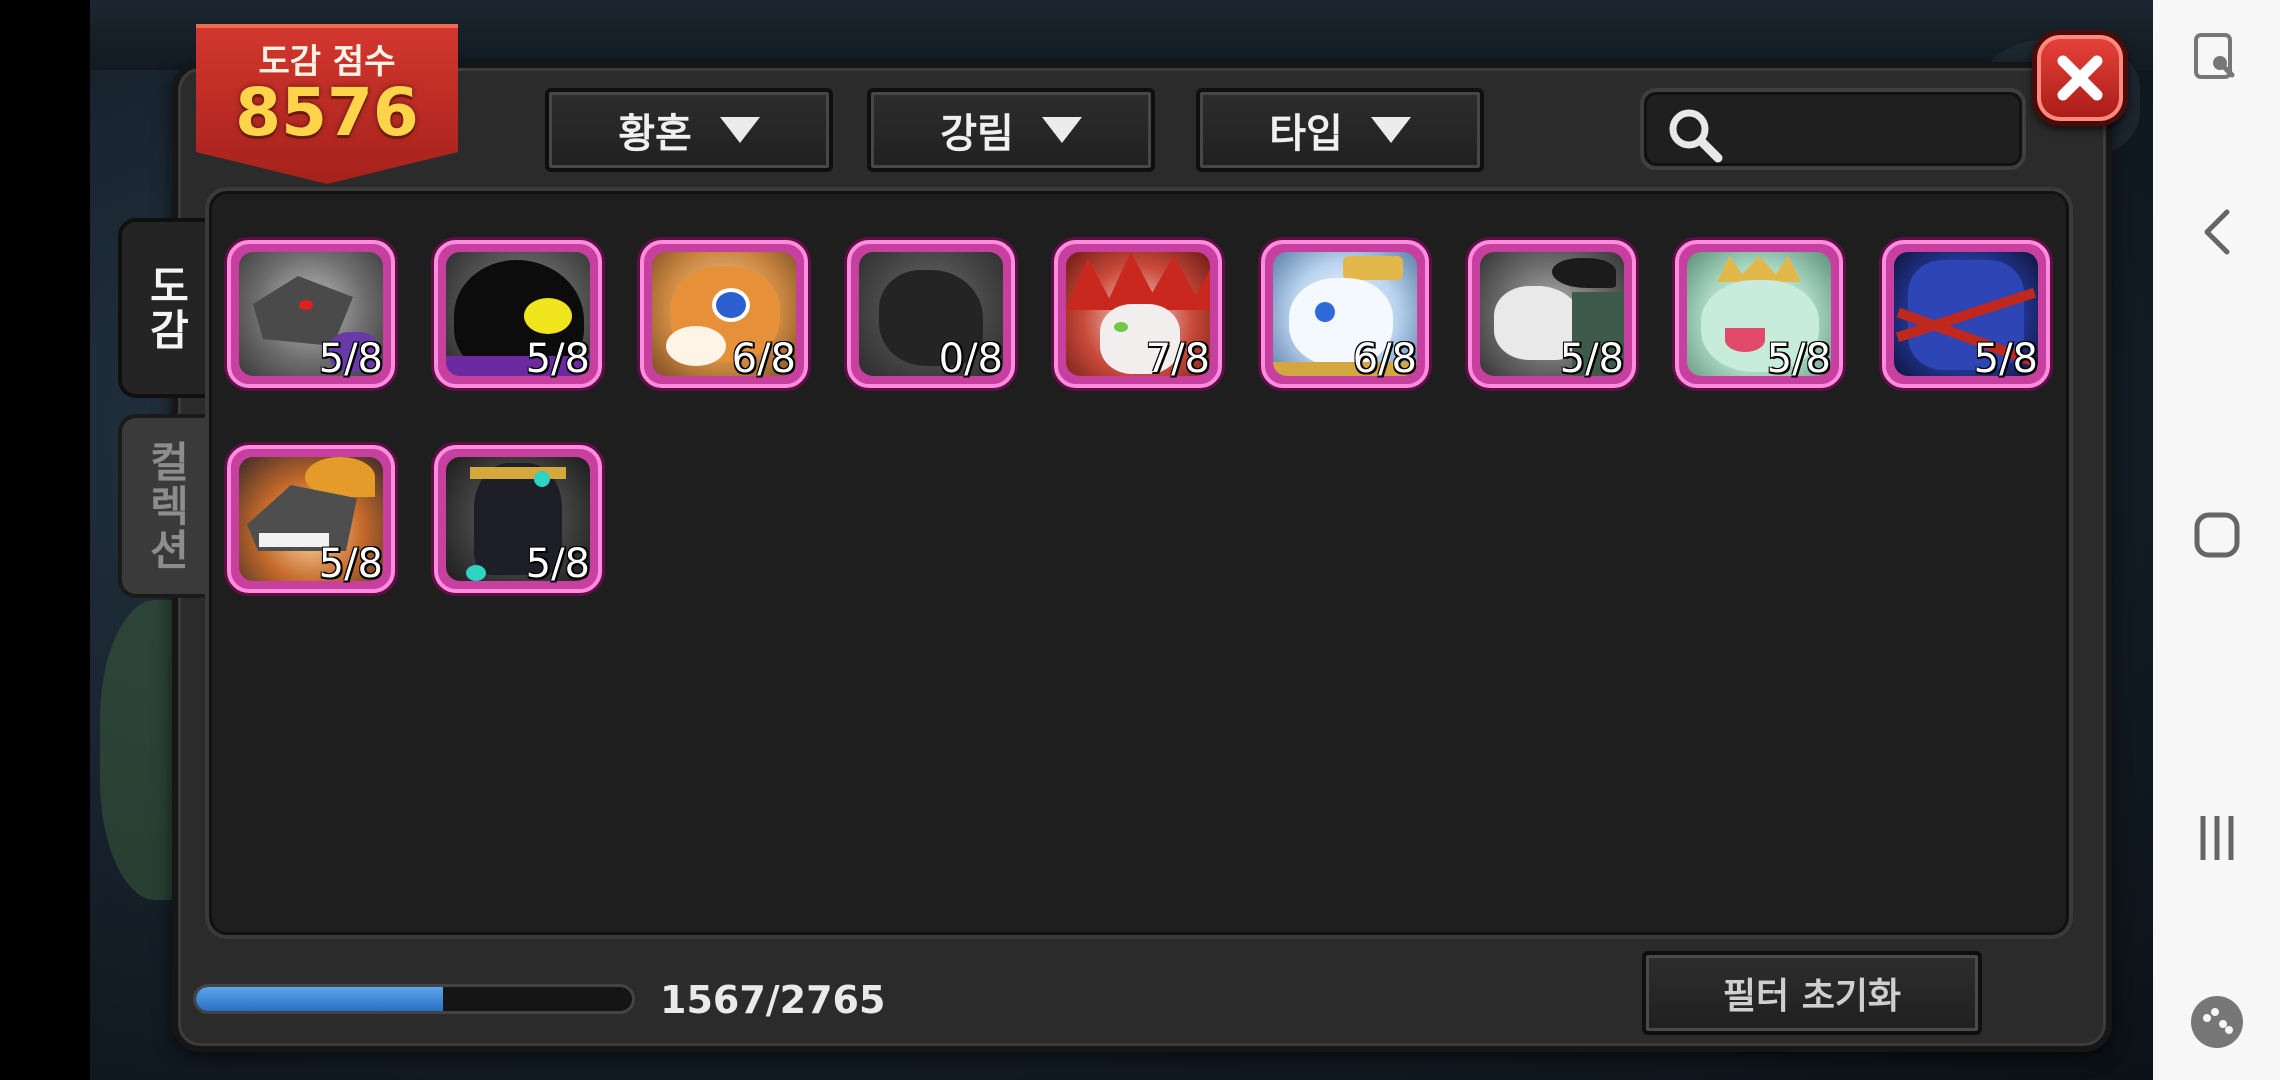 Image resolution: width=2280 pixels, height=1080 pixels. I want to click on collection-count: 7/8, so click(1177, 359).